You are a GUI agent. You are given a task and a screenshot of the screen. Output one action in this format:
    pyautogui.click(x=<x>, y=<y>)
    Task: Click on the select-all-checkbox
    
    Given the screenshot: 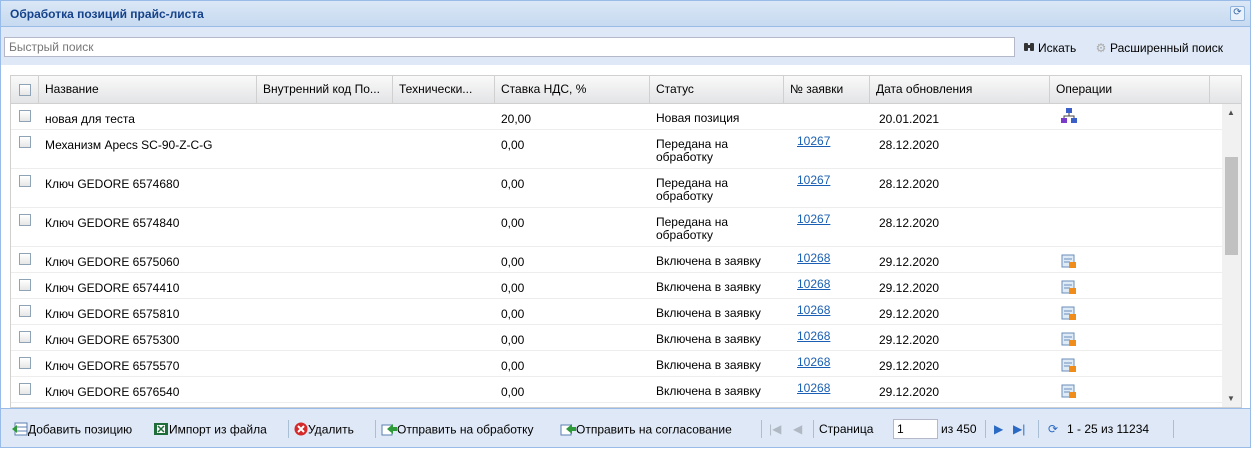 What is the action you would take?
    pyautogui.click(x=25, y=90)
    